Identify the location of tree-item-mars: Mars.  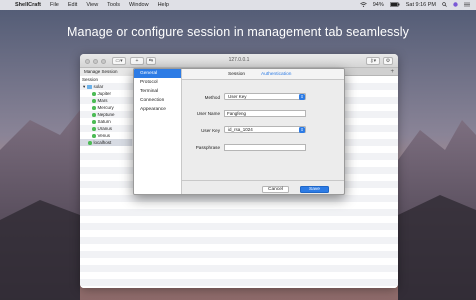
(106, 100).